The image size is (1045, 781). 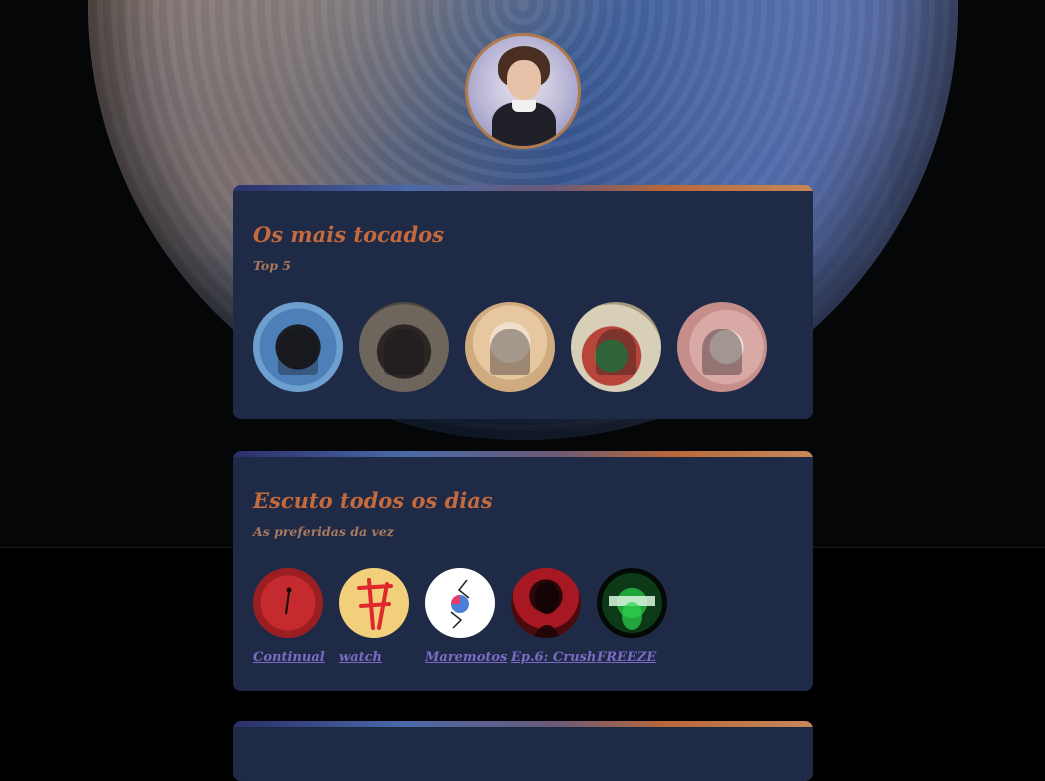 I want to click on avatar-face, so click(x=524, y=80).